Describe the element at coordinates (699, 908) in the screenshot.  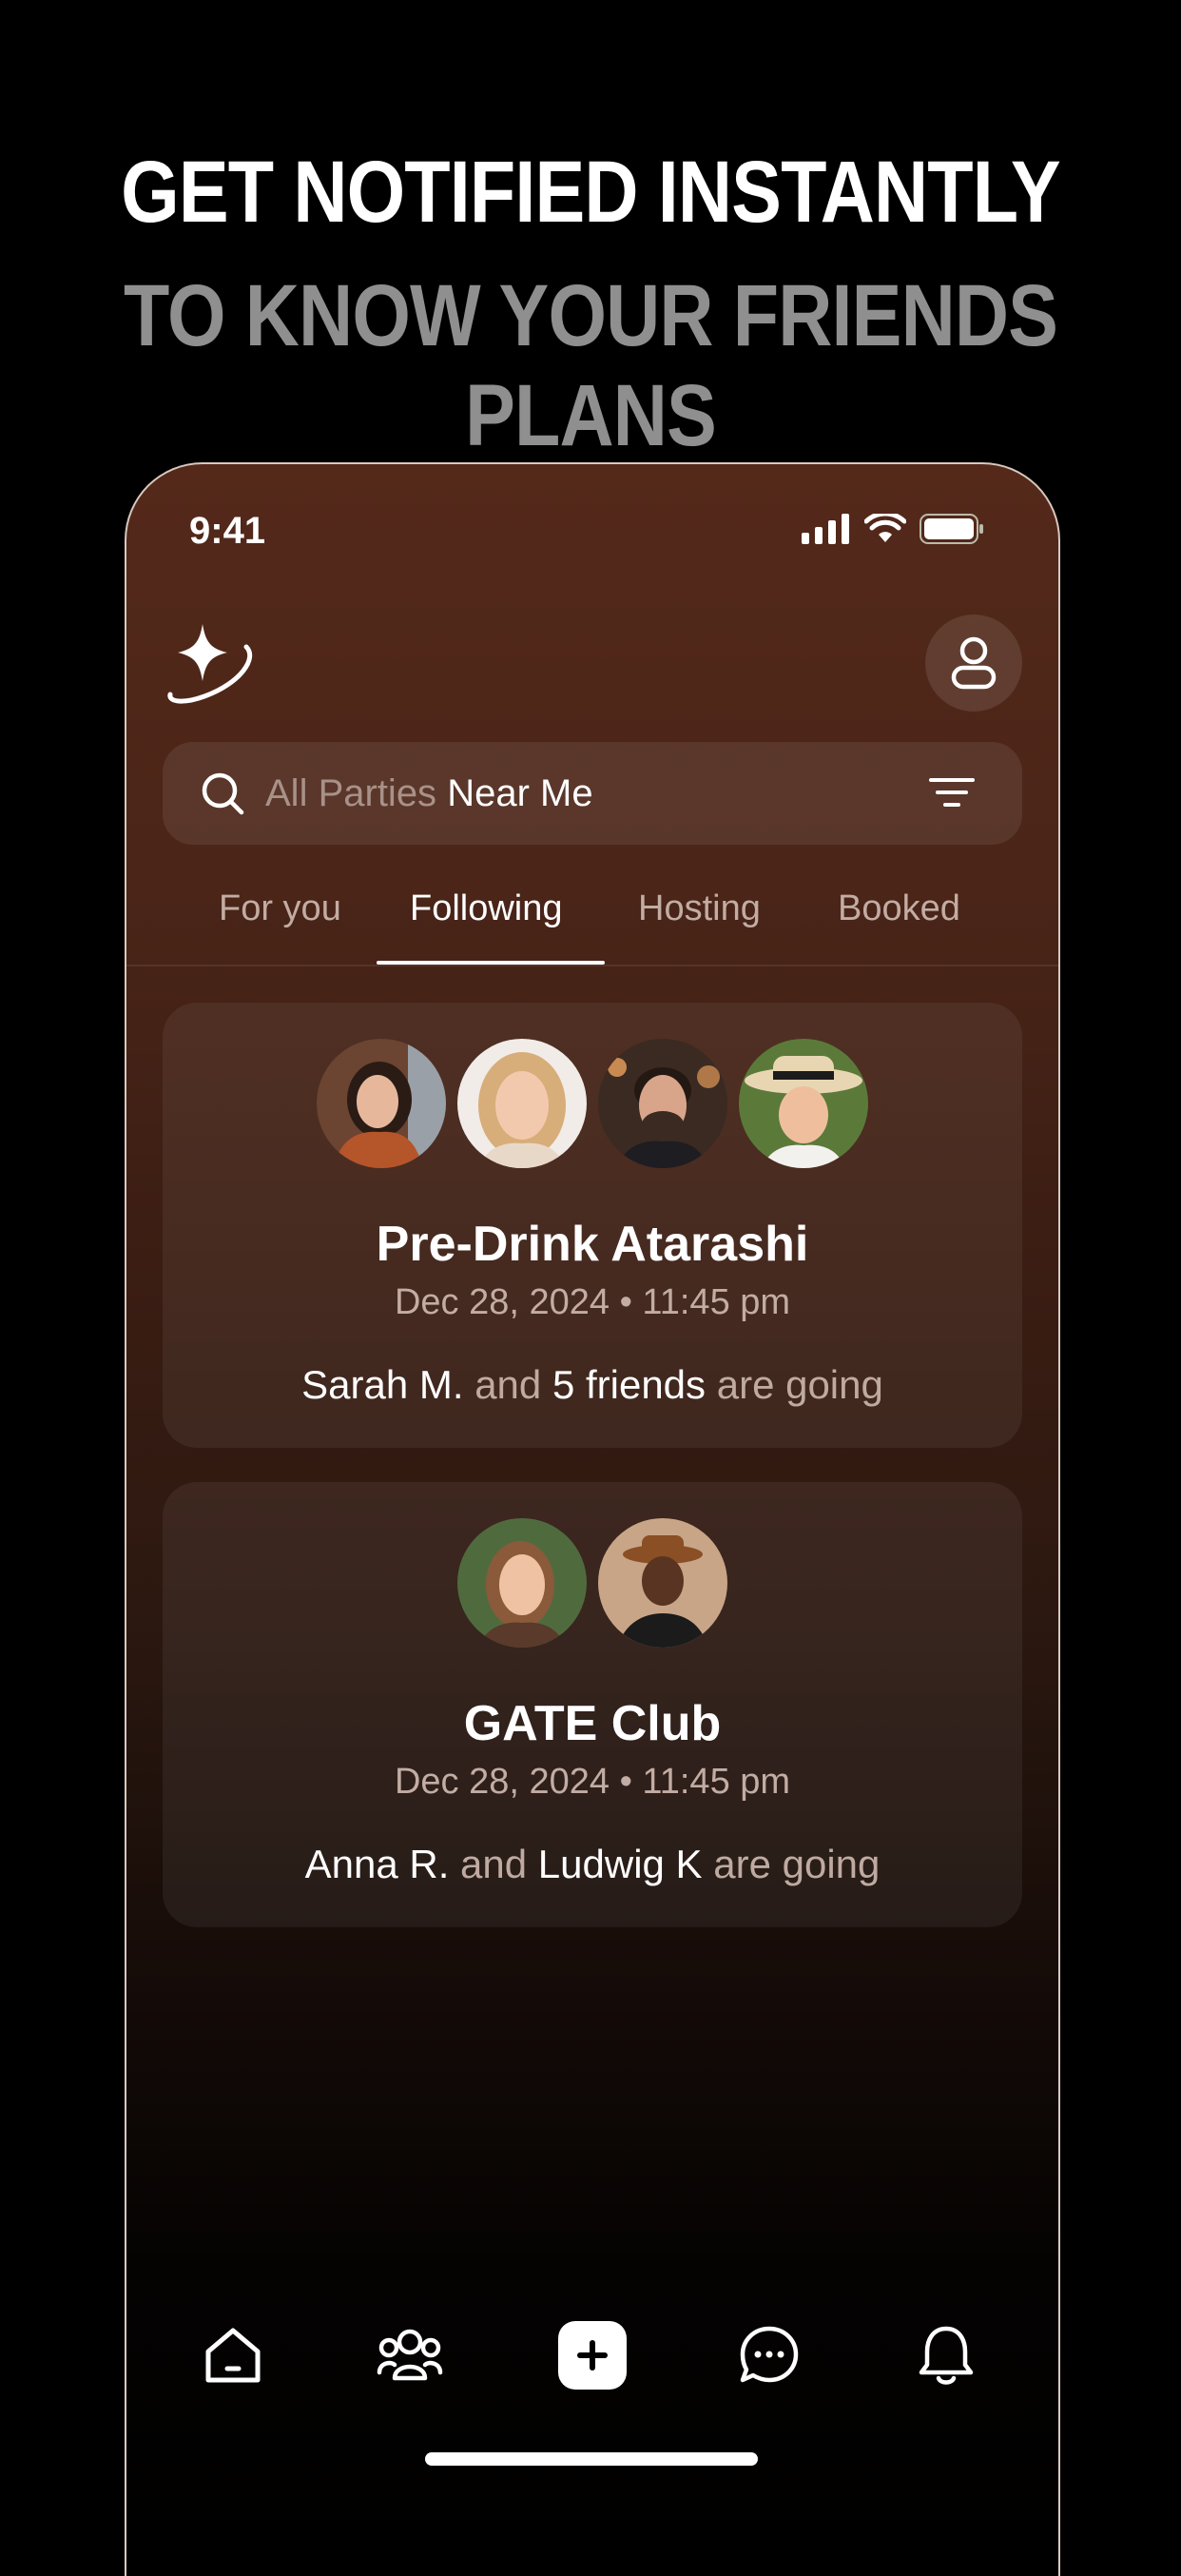
I see `tab-hosting: Hosting` at that location.